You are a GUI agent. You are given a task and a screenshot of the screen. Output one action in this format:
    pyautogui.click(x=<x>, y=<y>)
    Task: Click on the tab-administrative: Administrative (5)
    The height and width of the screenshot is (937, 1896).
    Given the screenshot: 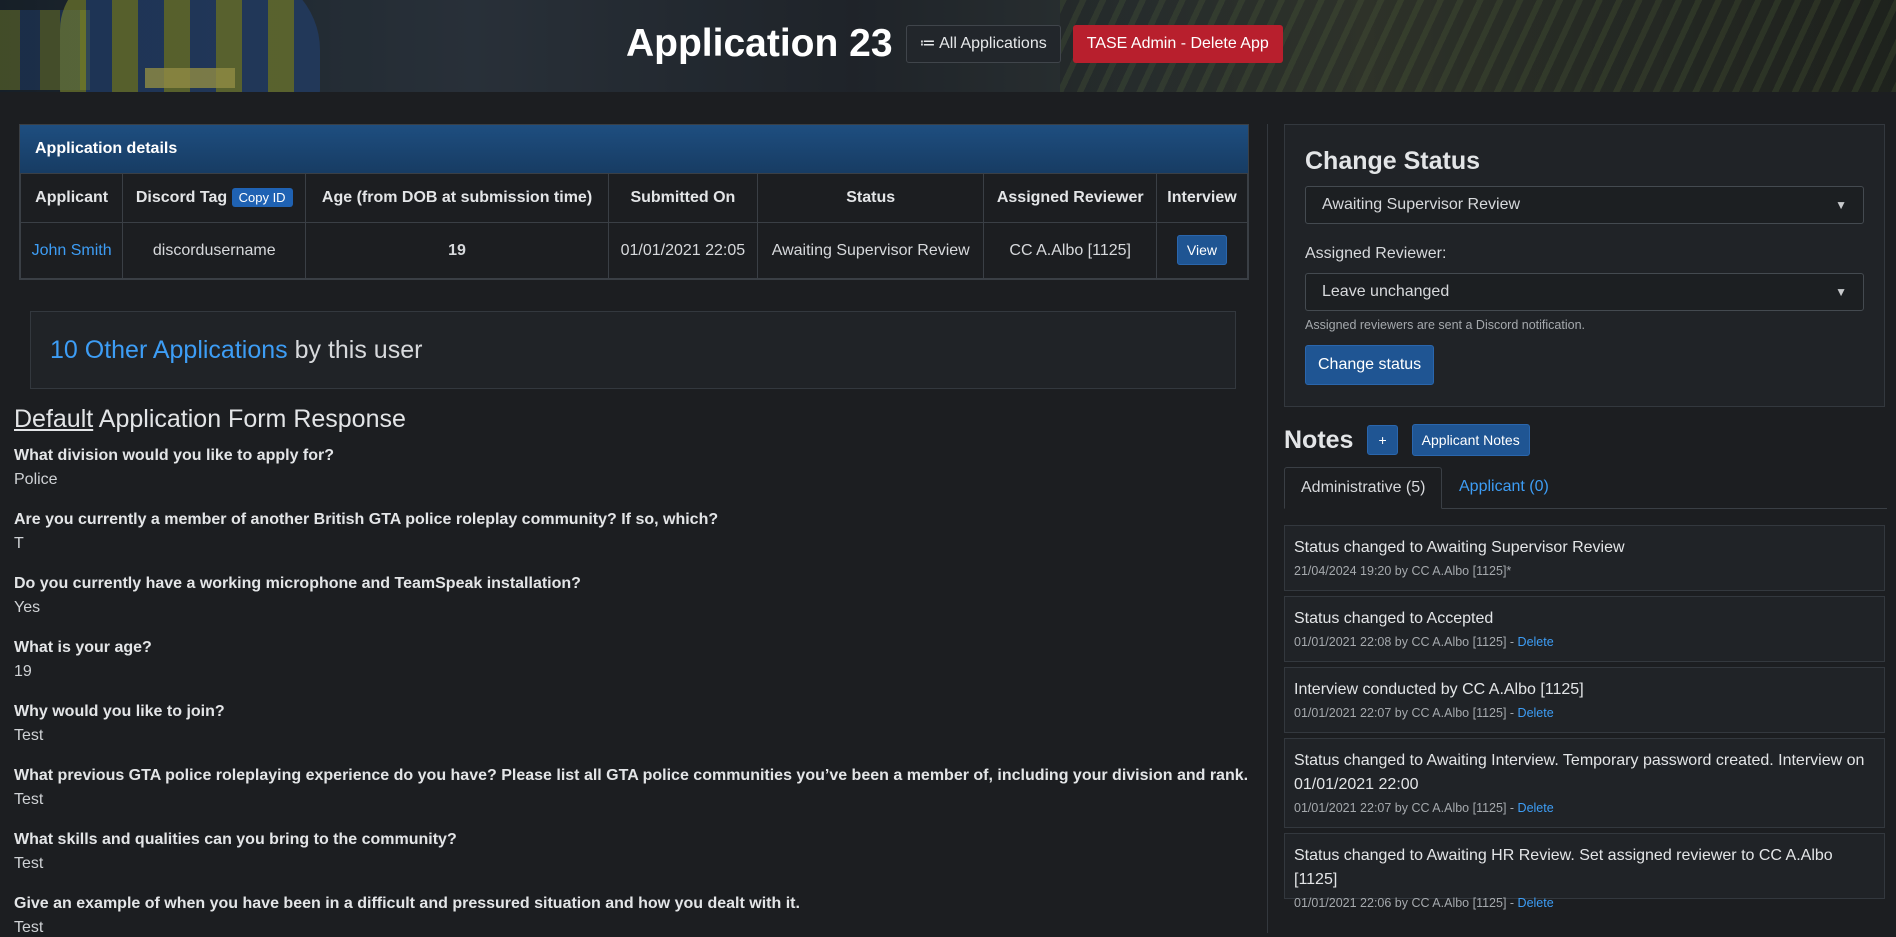 What is the action you would take?
    pyautogui.click(x=1363, y=488)
    